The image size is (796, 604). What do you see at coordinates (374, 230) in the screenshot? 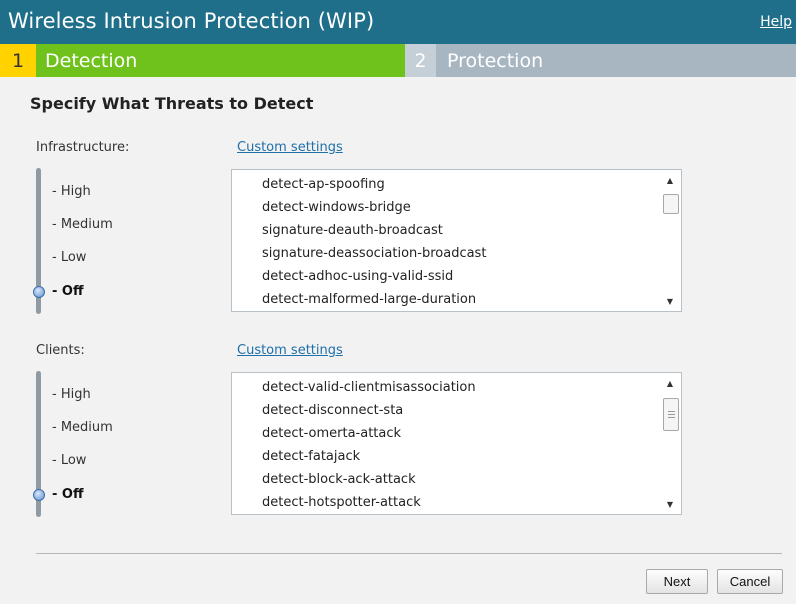
I see `list-item: signature-deauth-broadcast` at bounding box center [374, 230].